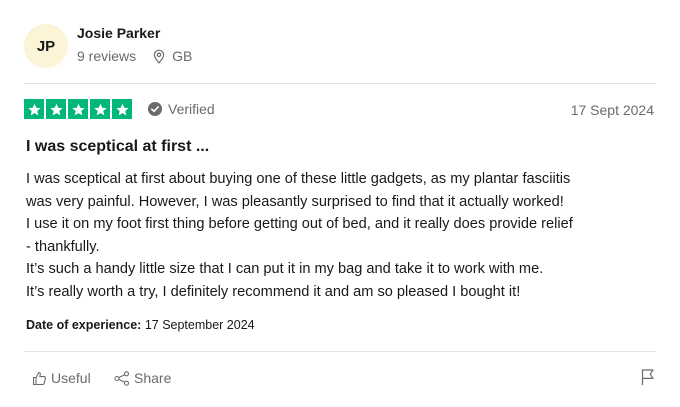 The image size is (680, 407). I want to click on experience-date: 17 September 2024, so click(199, 325).